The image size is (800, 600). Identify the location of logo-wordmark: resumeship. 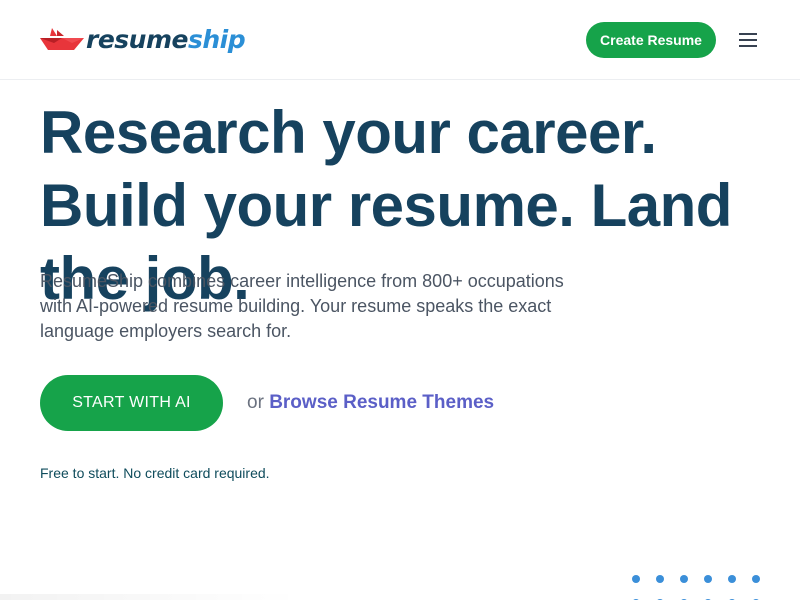
(166, 40).